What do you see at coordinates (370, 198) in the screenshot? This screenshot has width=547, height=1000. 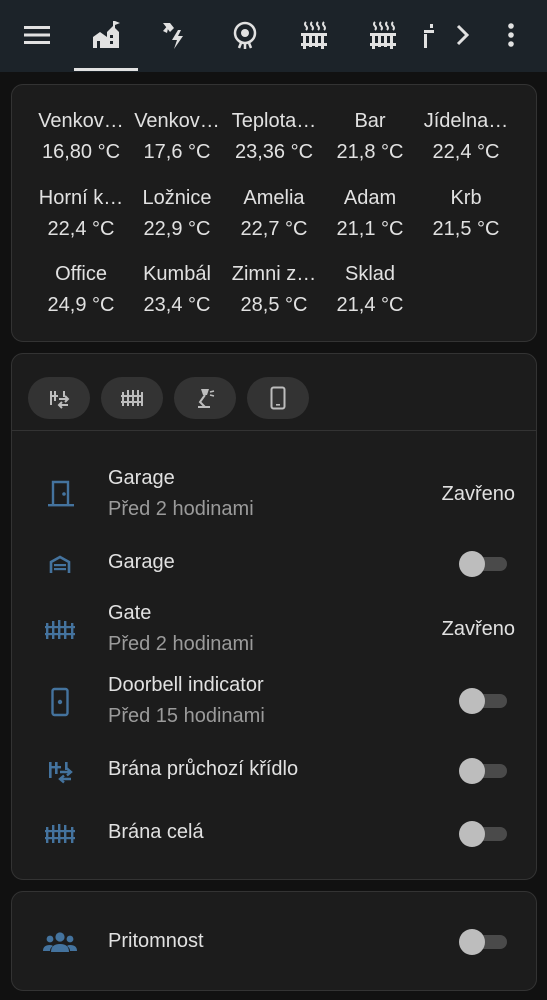 I see `sensor-name: Adam` at bounding box center [370, 198].